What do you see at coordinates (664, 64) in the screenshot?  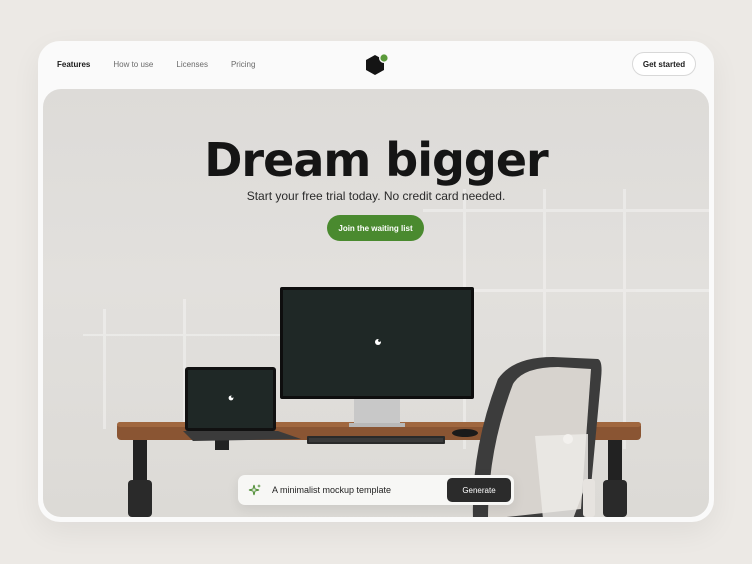 I see `get-started-button: Get started` at bounding box center [664, 64].